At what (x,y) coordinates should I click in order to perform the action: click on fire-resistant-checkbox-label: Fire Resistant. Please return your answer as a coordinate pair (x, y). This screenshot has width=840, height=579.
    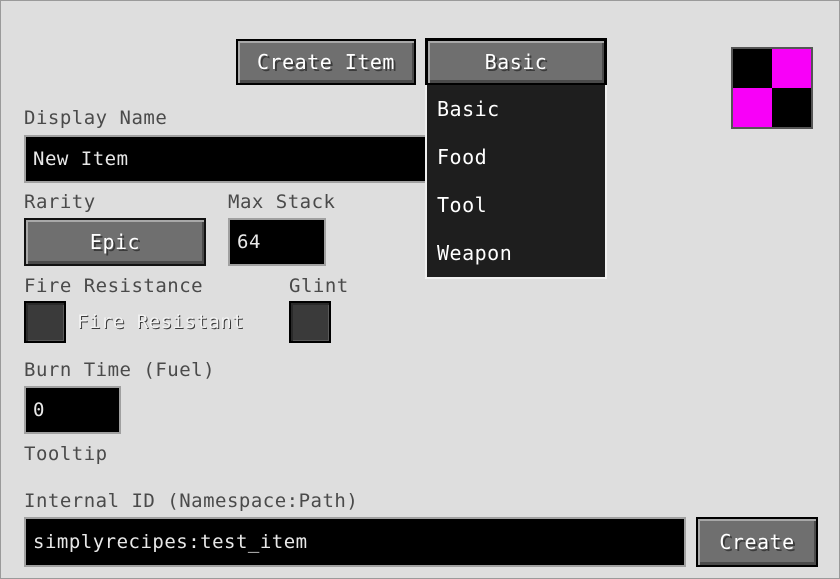
    Looking at the image, I should click on (161, 322).